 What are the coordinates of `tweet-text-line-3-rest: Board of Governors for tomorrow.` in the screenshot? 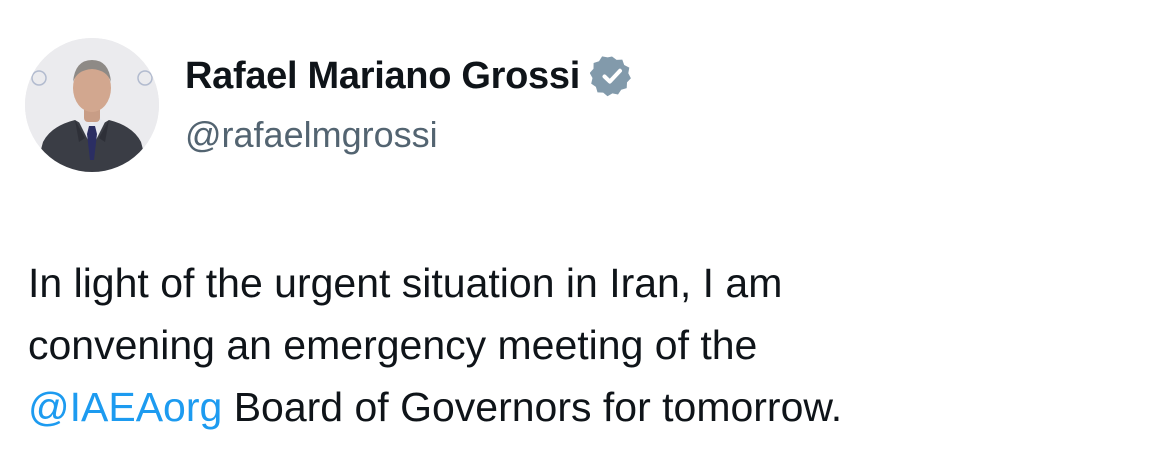 It's located at (532, 407).